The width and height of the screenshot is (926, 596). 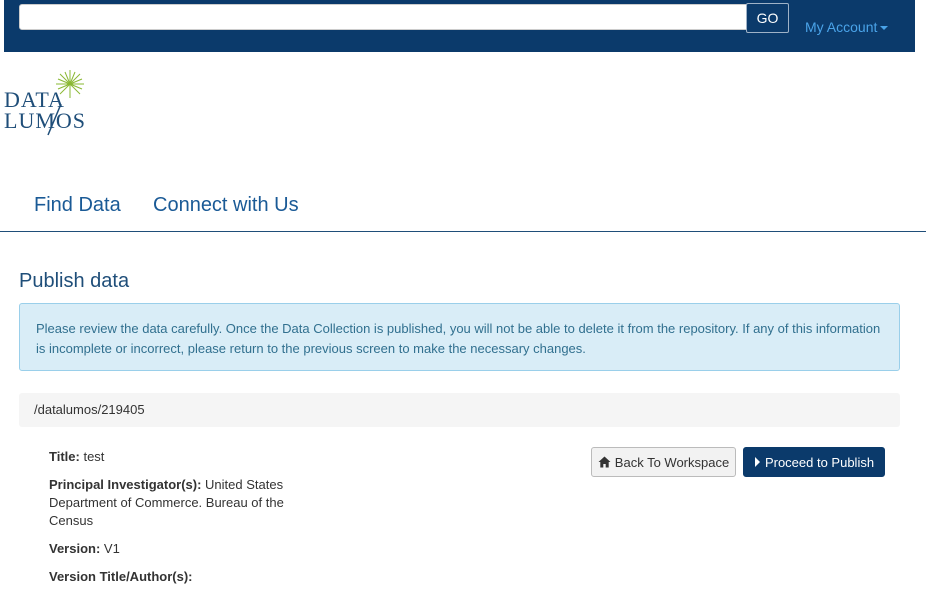 I want to click on back-to-workspace-button: Back To Workspace, so click(x=663, y=462).